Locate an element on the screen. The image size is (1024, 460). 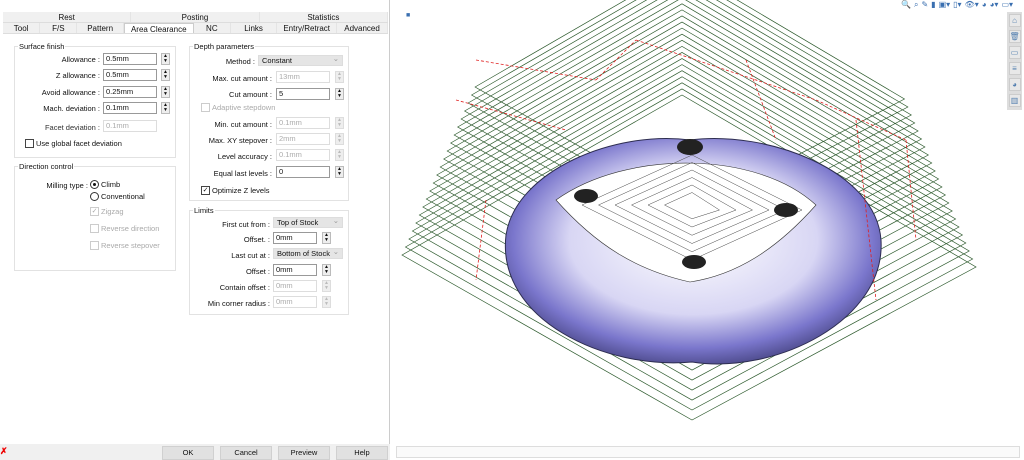
max-cut-label: Max. cut amount : is located at coordinates (242, 78).